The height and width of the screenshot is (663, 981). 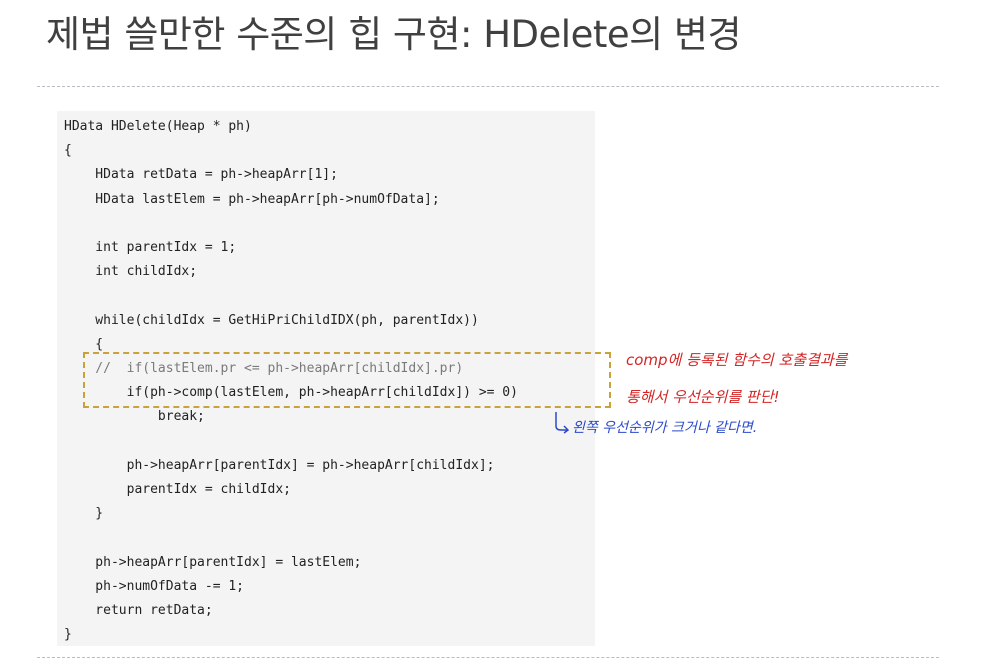 I want to click on code-line: int childIdx;, so click(x=131, y=272).